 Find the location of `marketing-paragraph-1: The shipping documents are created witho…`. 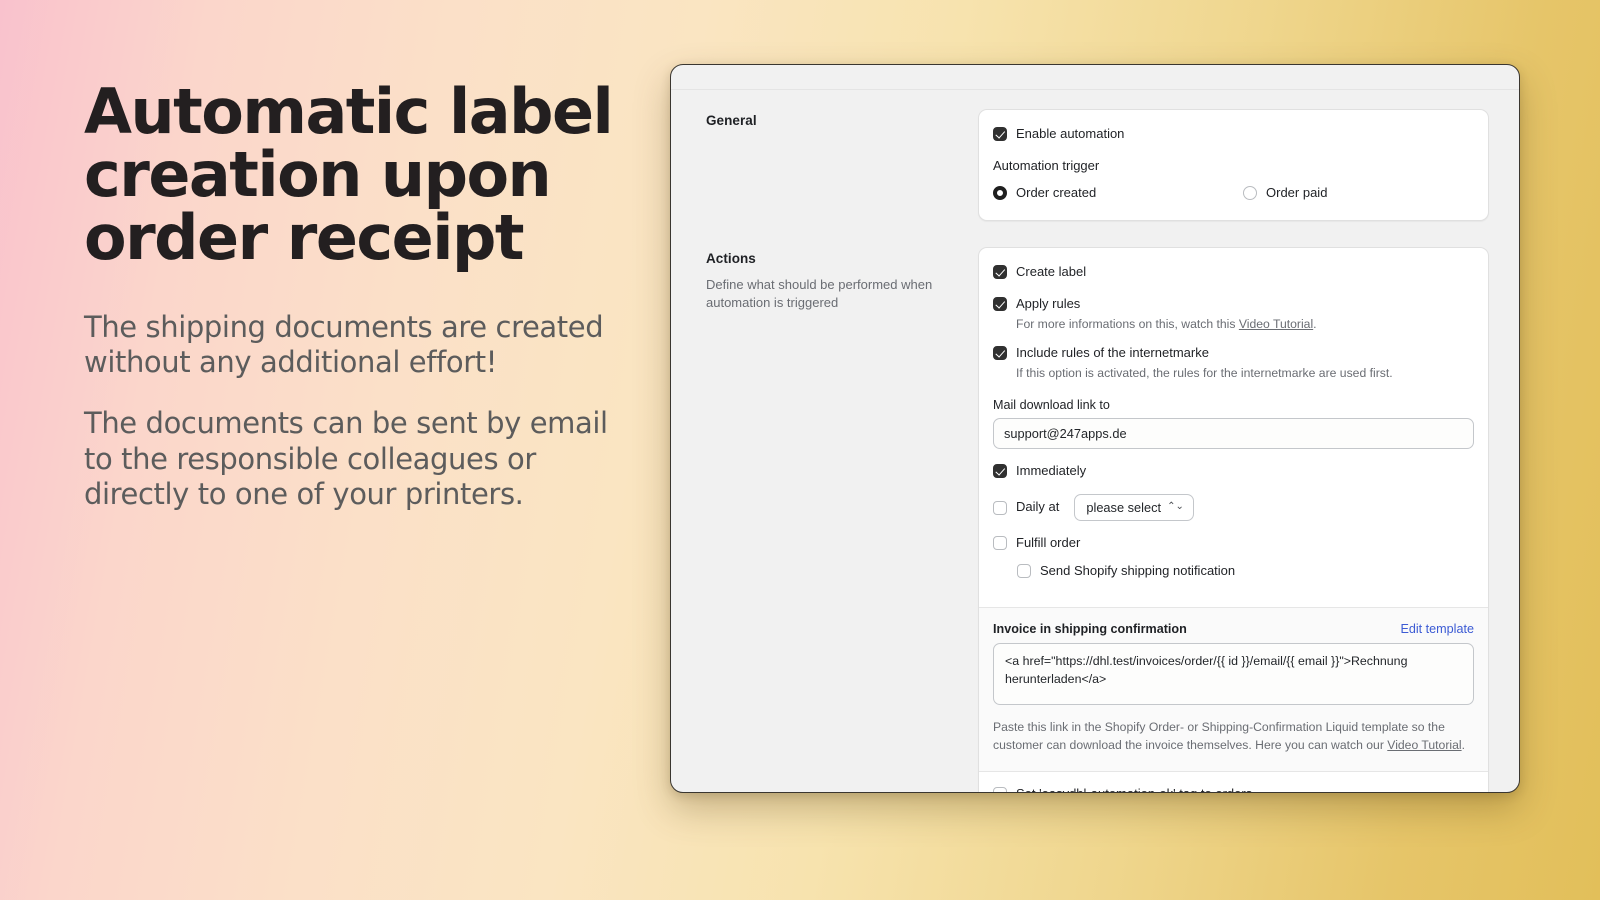

marketing-paragraph-1: The shipping documents are created witho… is located at coordinates (344, 344).